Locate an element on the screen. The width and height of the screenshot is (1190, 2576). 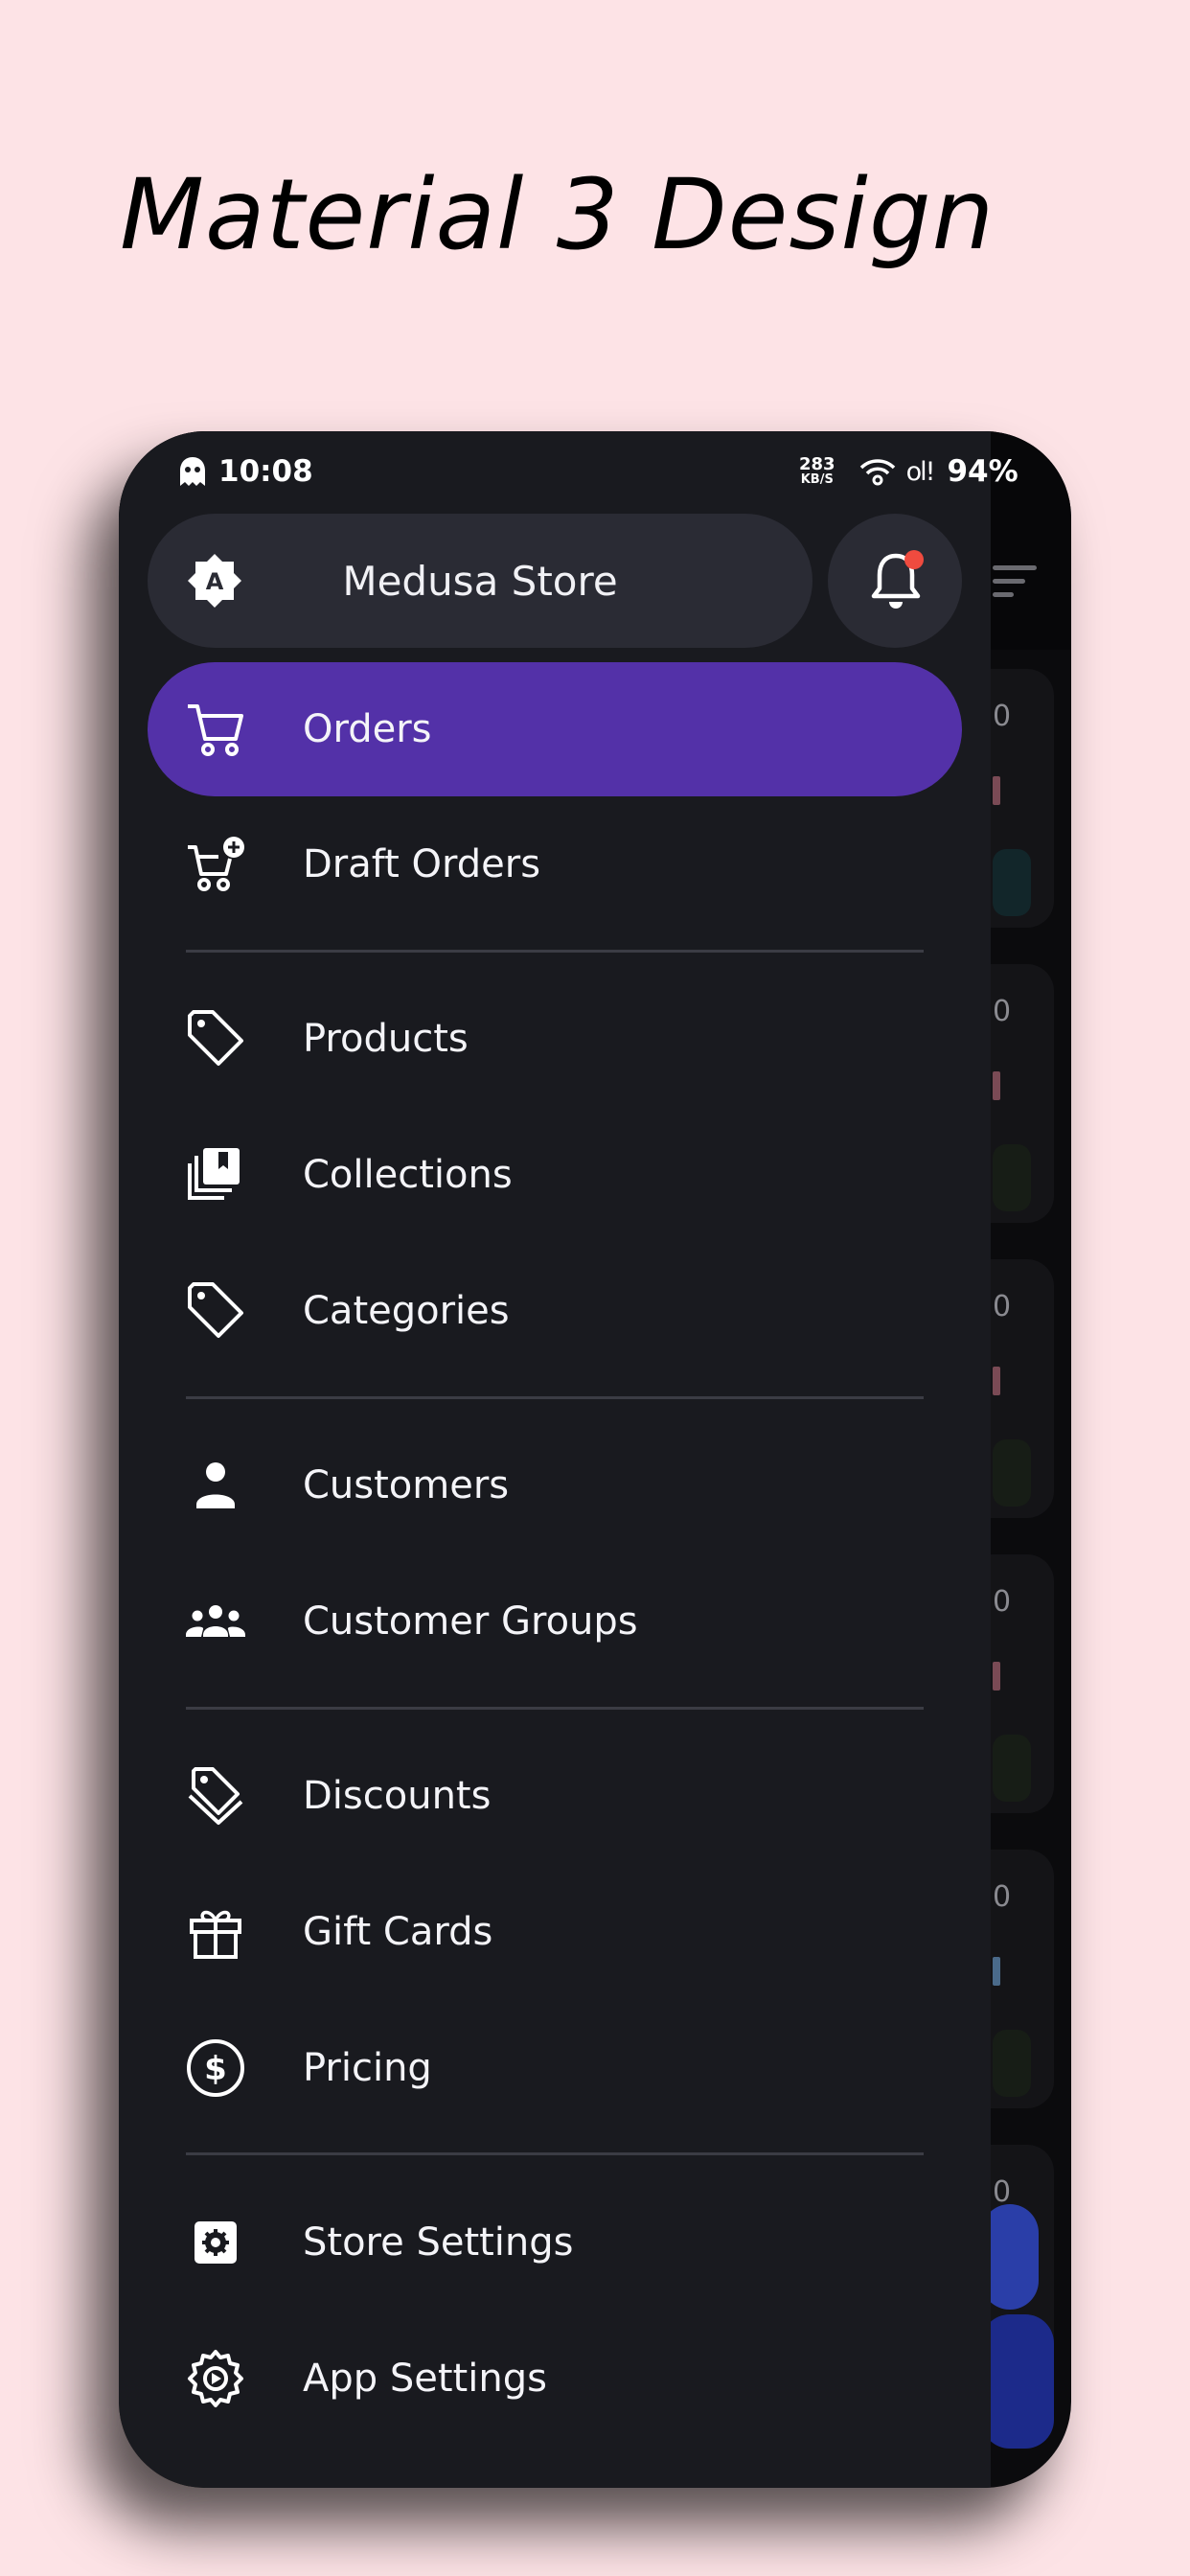
nav-item-categories: Categories is located at coordinates (555, 1311).